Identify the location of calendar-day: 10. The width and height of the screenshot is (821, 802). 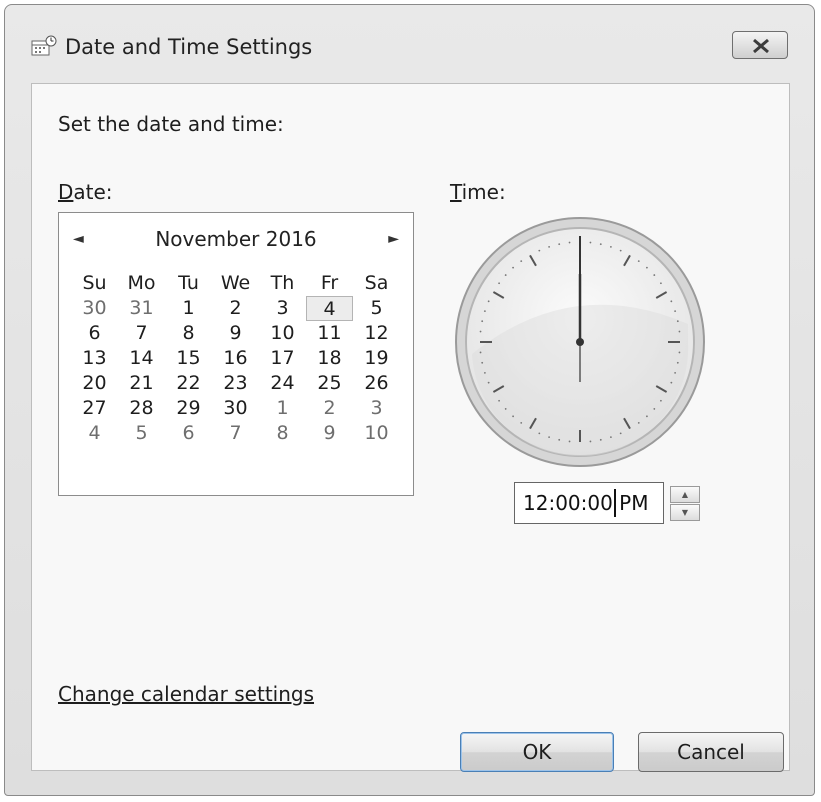
(282, 333).